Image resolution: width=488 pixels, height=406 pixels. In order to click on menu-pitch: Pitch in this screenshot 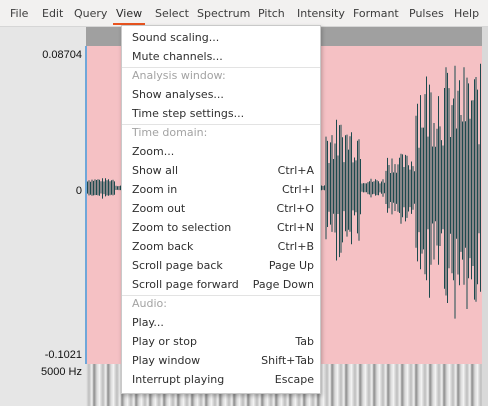, I will do `click(271, 13)`.